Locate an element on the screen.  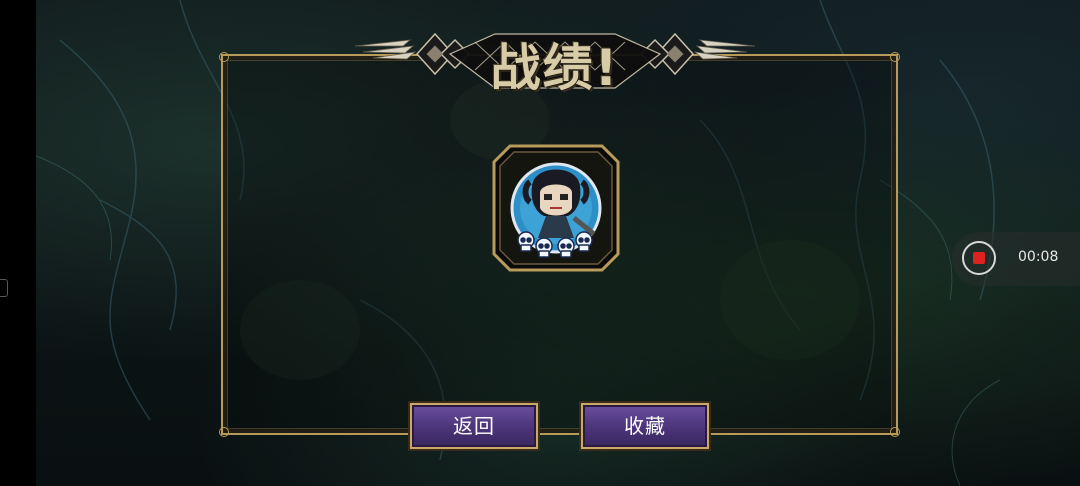
title-banner: 战绩! is located at coordinates (555, 59).